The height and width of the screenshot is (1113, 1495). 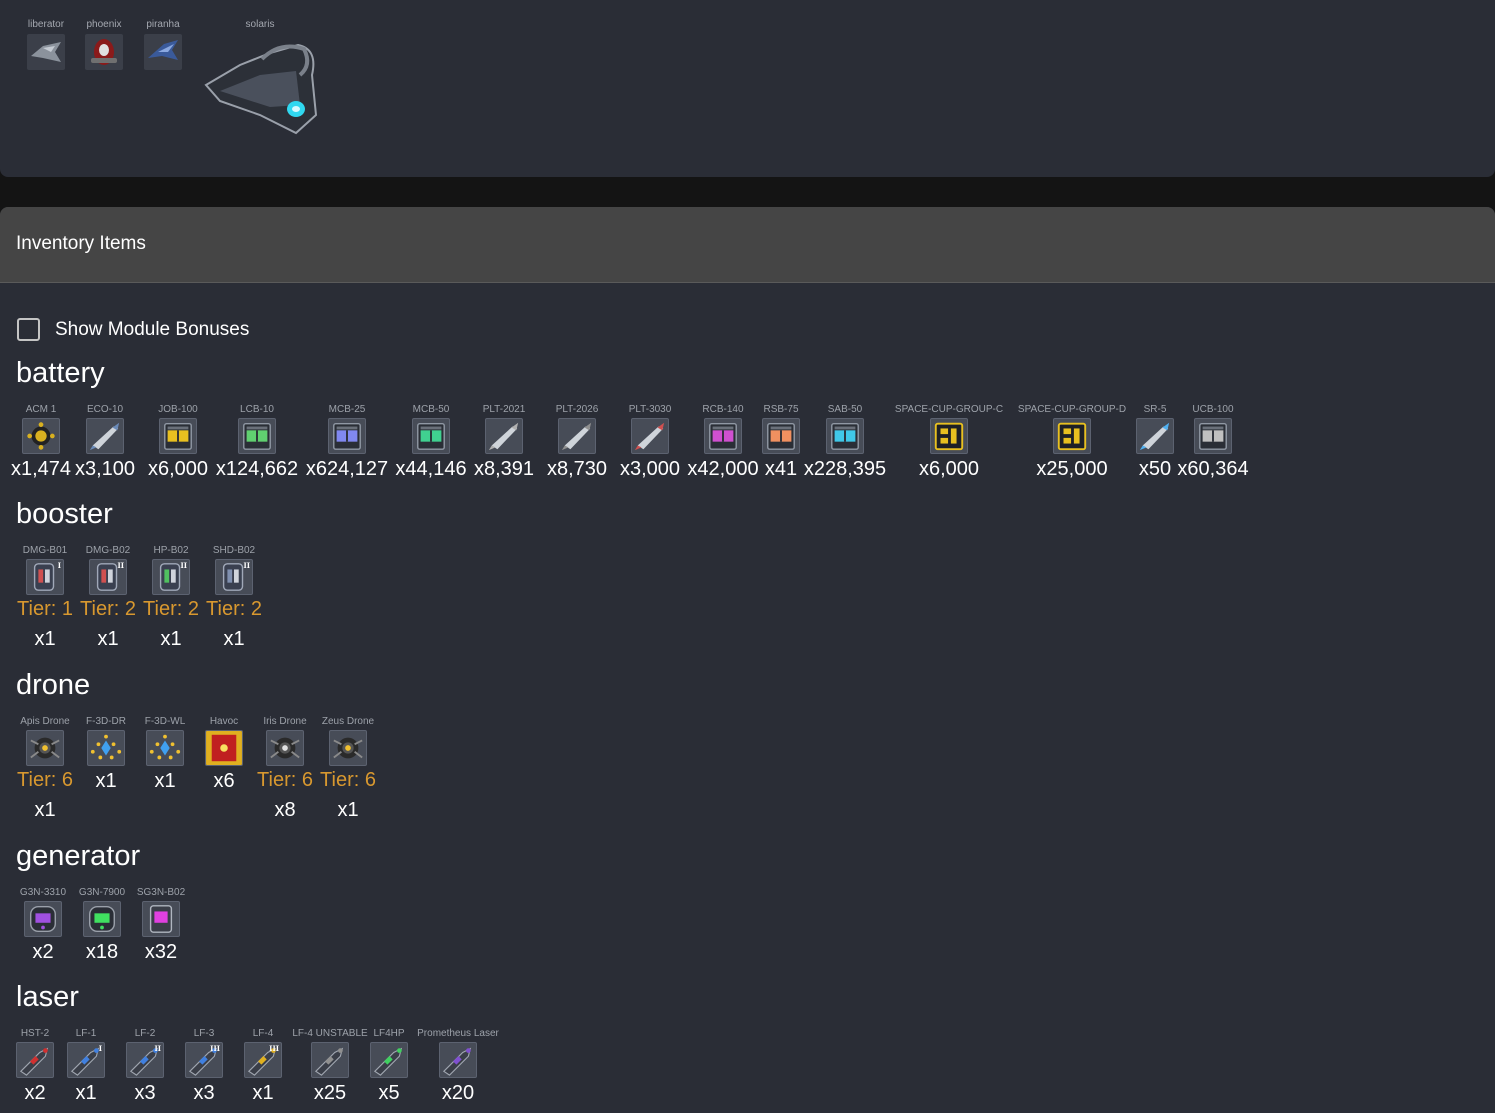 I want to click on inventory-item: Prometheus Laser x20, so click(x=458, y=1066).